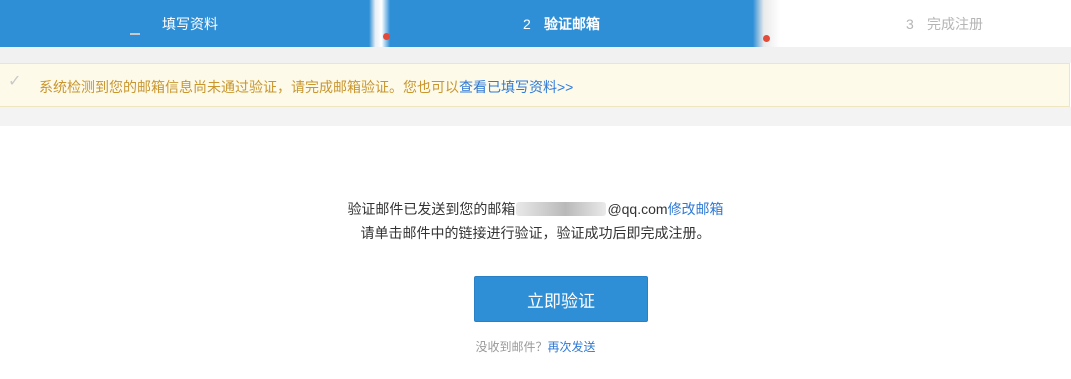 Image resolution: width=1071 pixels, height=379 pixels. I want to click on email-sent-text: 验证邮件已发送到您的邮箱, so click(431, 209).